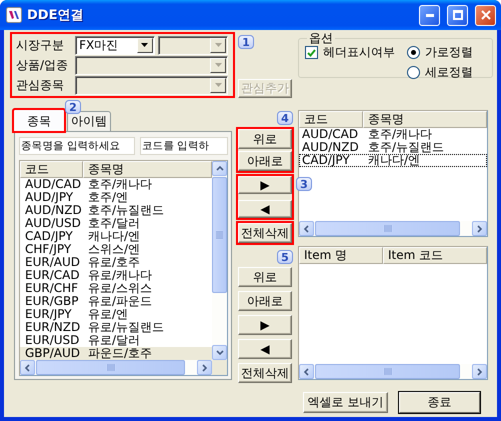 The height and width of the screenshot is (421, 501). I want to click on list-row: EUR/CAD 유로/캐나다, so click(116, 275).